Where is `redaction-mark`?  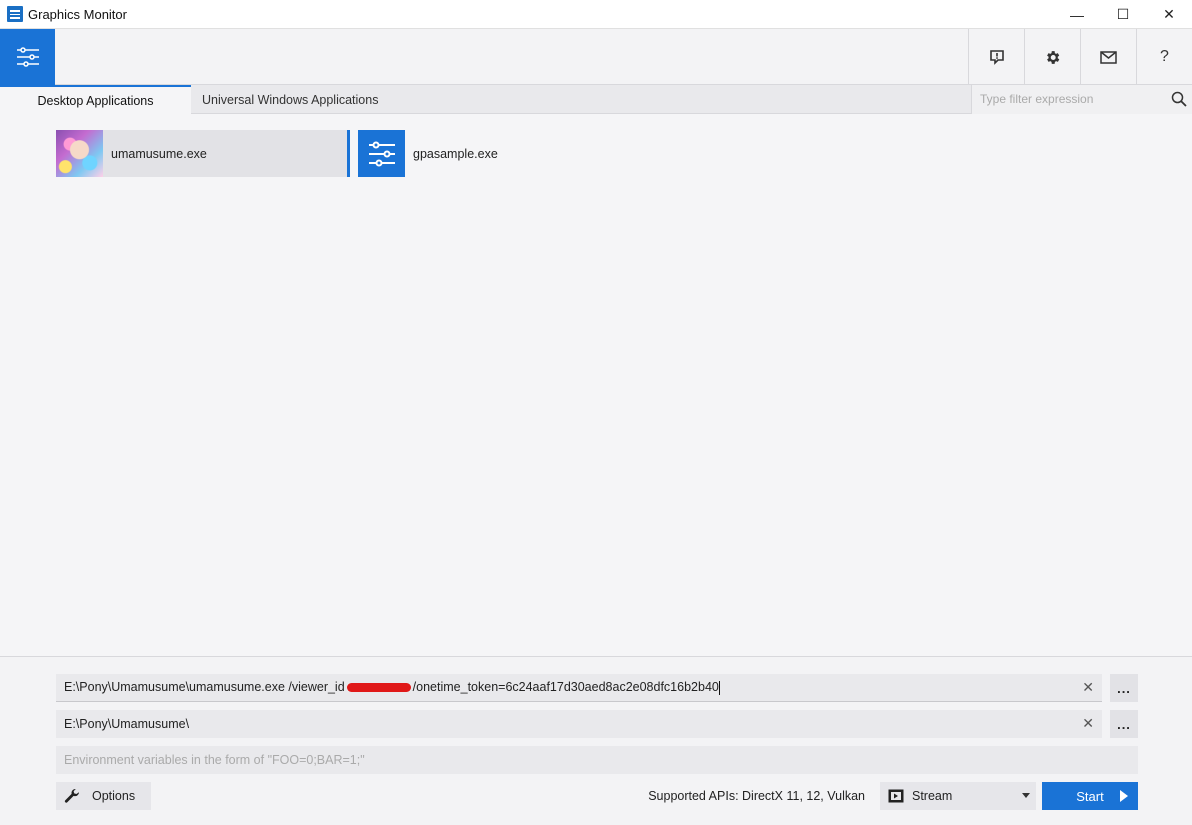
redaction-mark is located at coordinates (378, 688).